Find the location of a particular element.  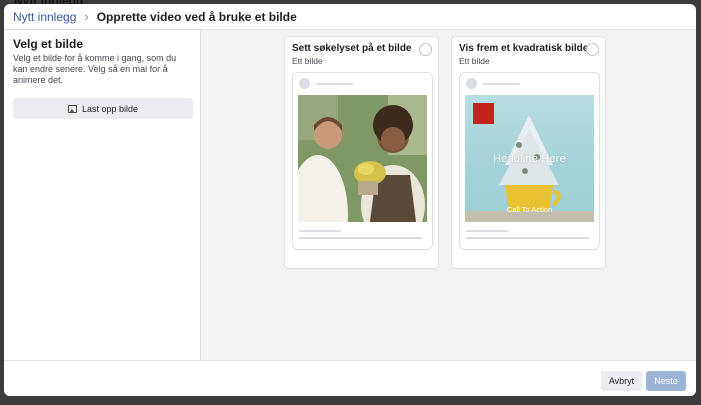

panel-title: Velg et bilde is located at coordinates (48, 44).